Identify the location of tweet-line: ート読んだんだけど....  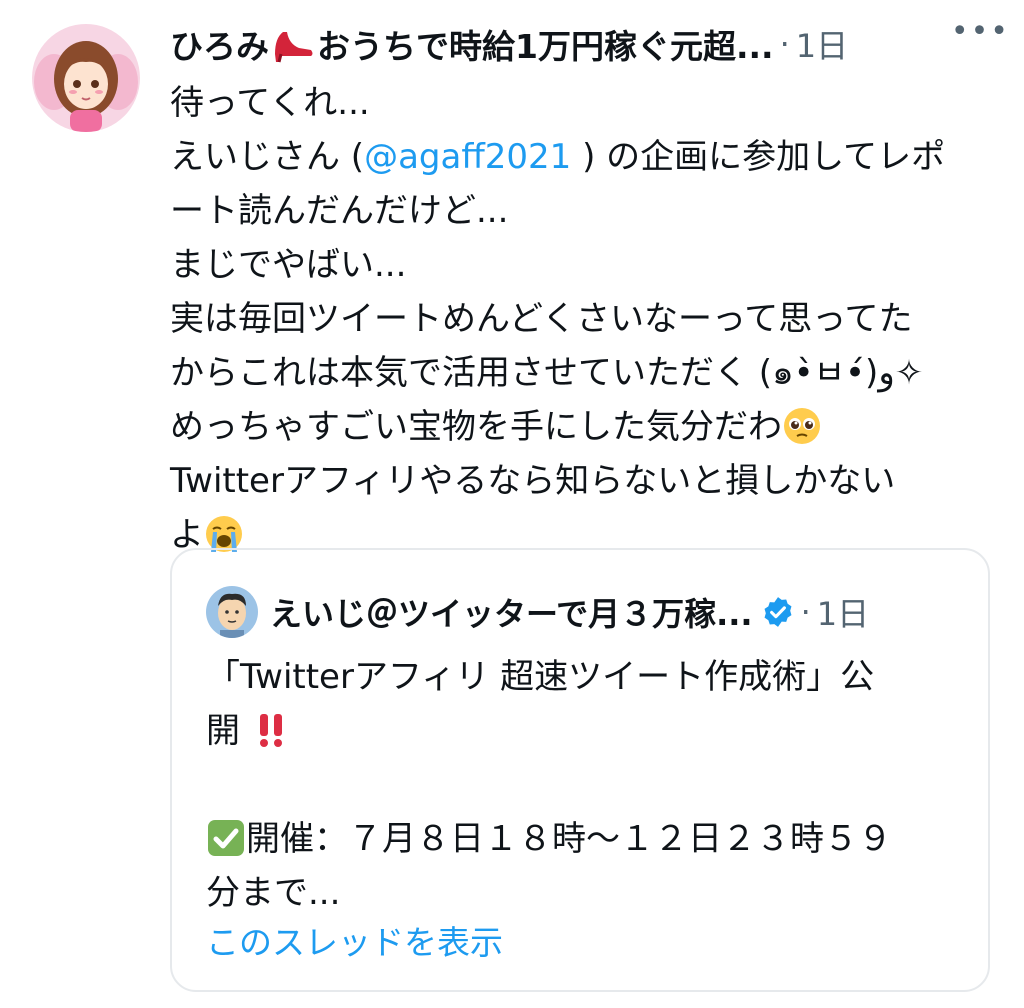
(339, 211).